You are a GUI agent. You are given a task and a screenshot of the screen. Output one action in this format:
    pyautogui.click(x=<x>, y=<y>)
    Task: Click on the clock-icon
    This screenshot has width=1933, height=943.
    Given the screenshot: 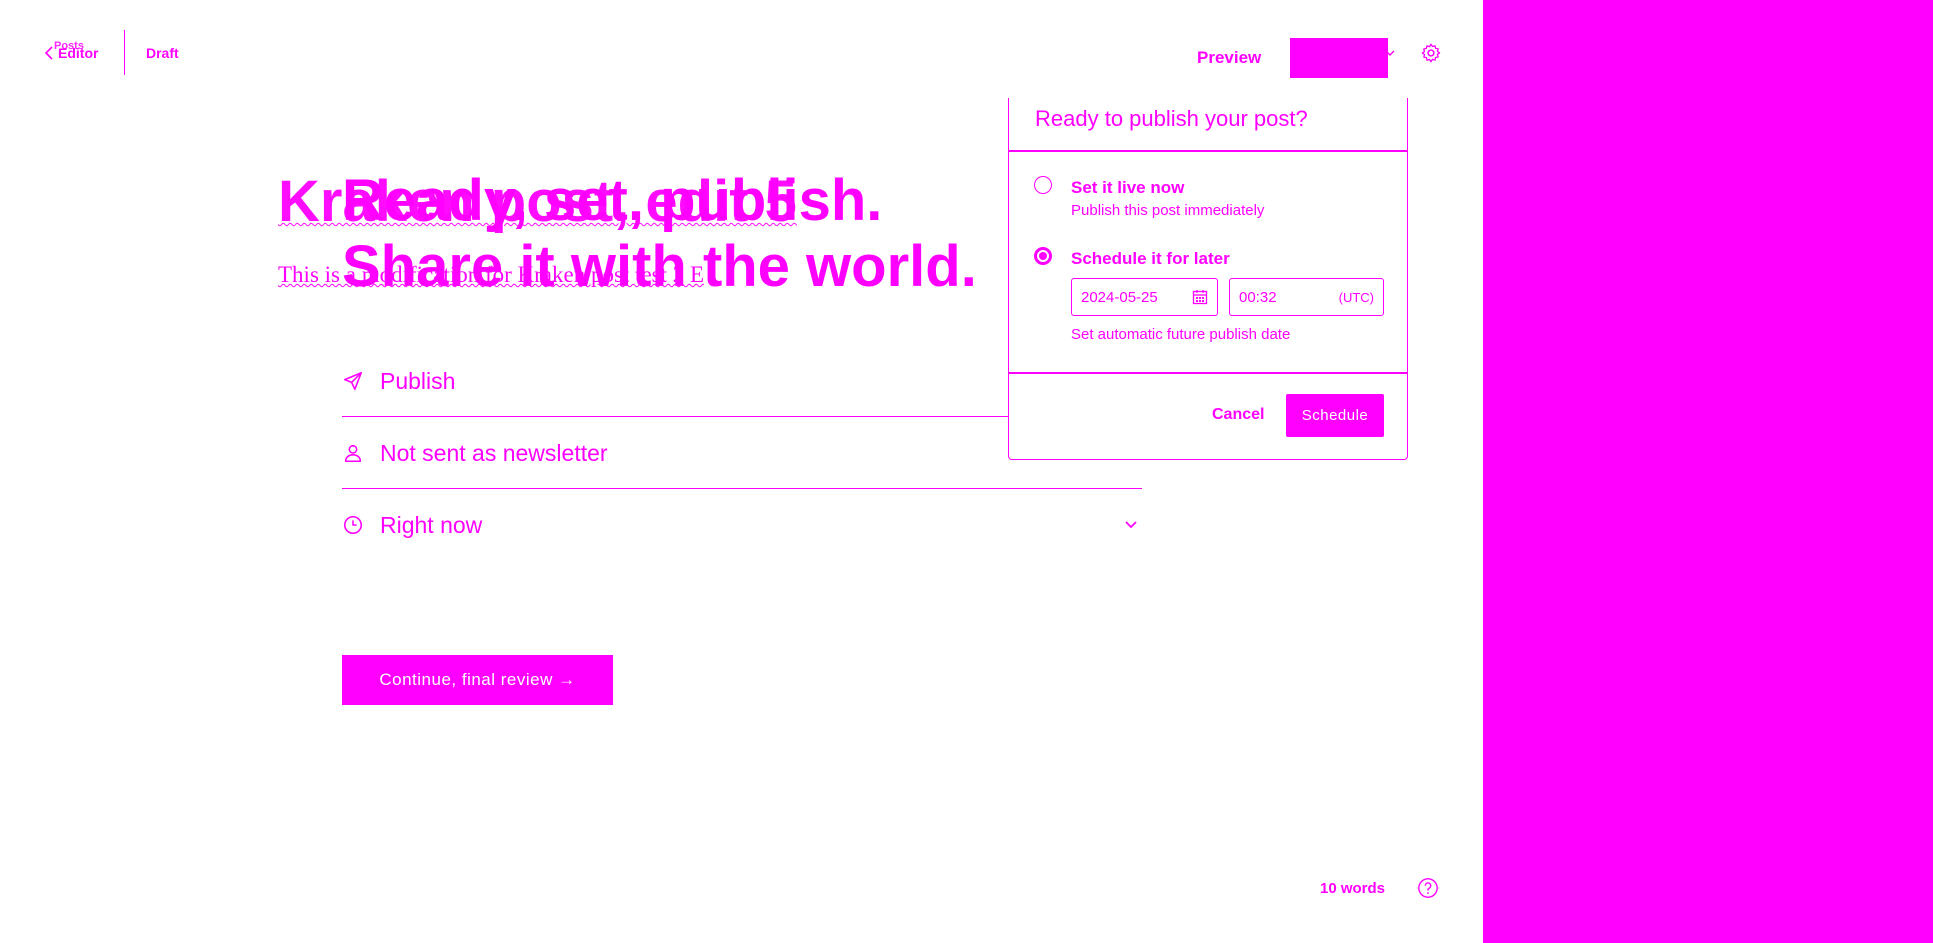 What is the action you would take?
    pyautogui.click(x=353, y=525)
    